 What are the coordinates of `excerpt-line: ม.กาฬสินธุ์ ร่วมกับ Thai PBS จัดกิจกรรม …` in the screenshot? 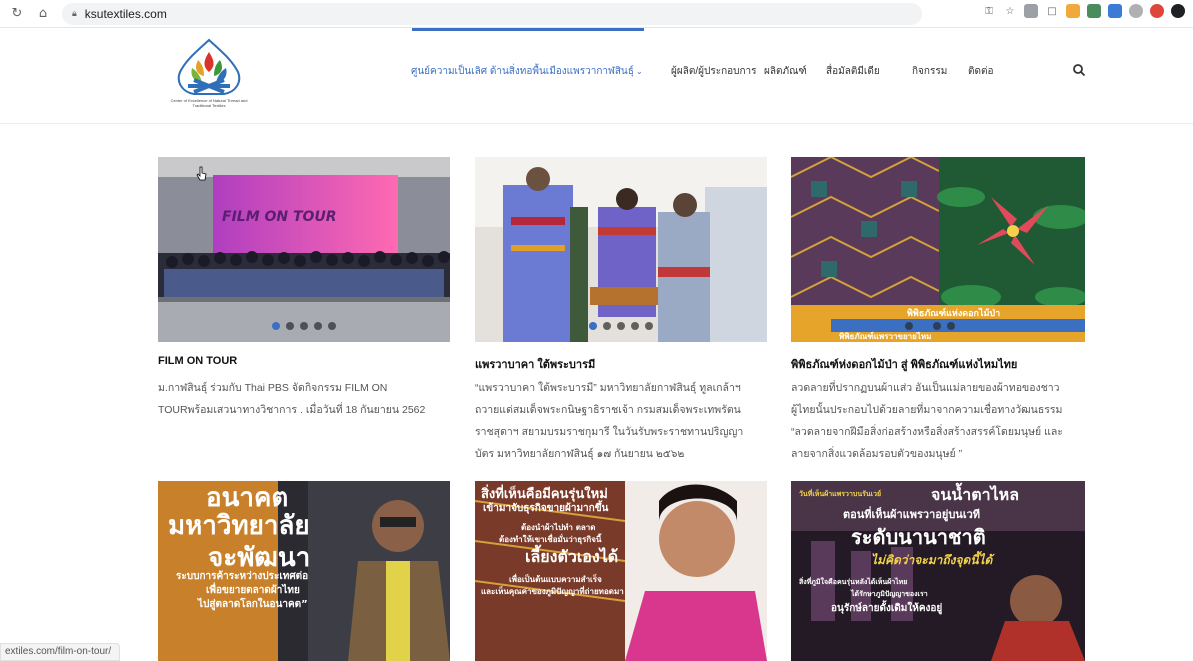 It's located at (273, 388).